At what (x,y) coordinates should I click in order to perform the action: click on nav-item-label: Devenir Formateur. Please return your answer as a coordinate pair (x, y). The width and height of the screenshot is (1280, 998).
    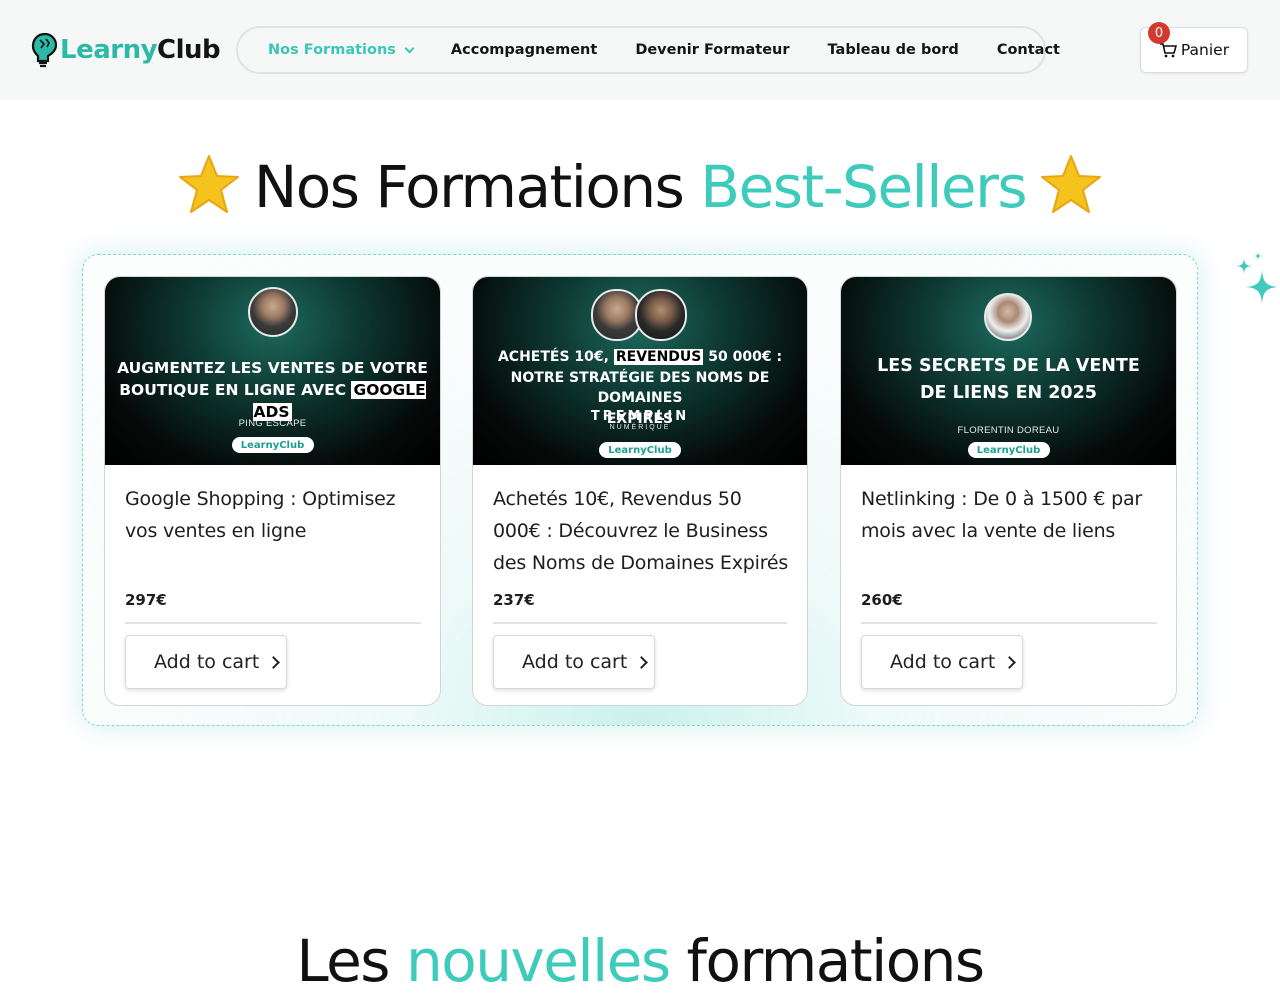
    Looking at the image, I should click on (712, 50).